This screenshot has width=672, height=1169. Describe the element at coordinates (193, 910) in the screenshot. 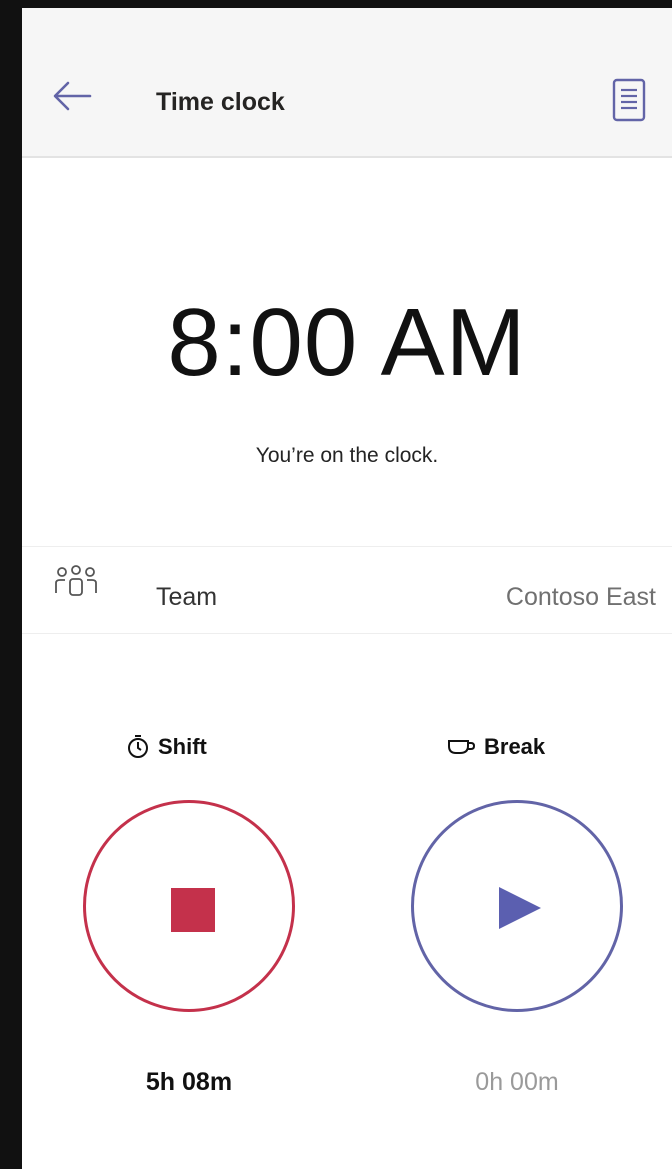

I see `stop-icon` at that location.